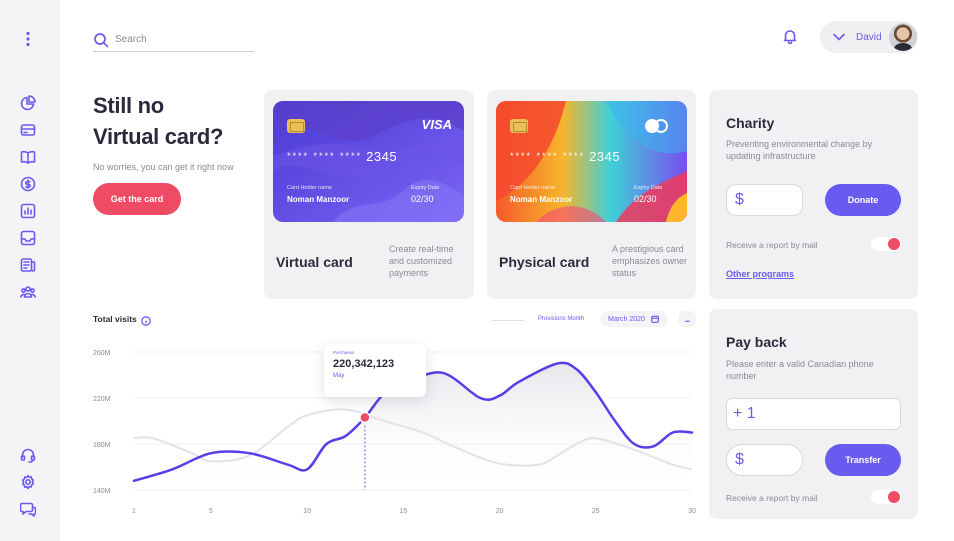 Image resolution: width=954 pixels, height=541 pixels. Describe the element at coordinates (102, 399) in the screenshot. I see `y-tick-label: 220M` at that location.